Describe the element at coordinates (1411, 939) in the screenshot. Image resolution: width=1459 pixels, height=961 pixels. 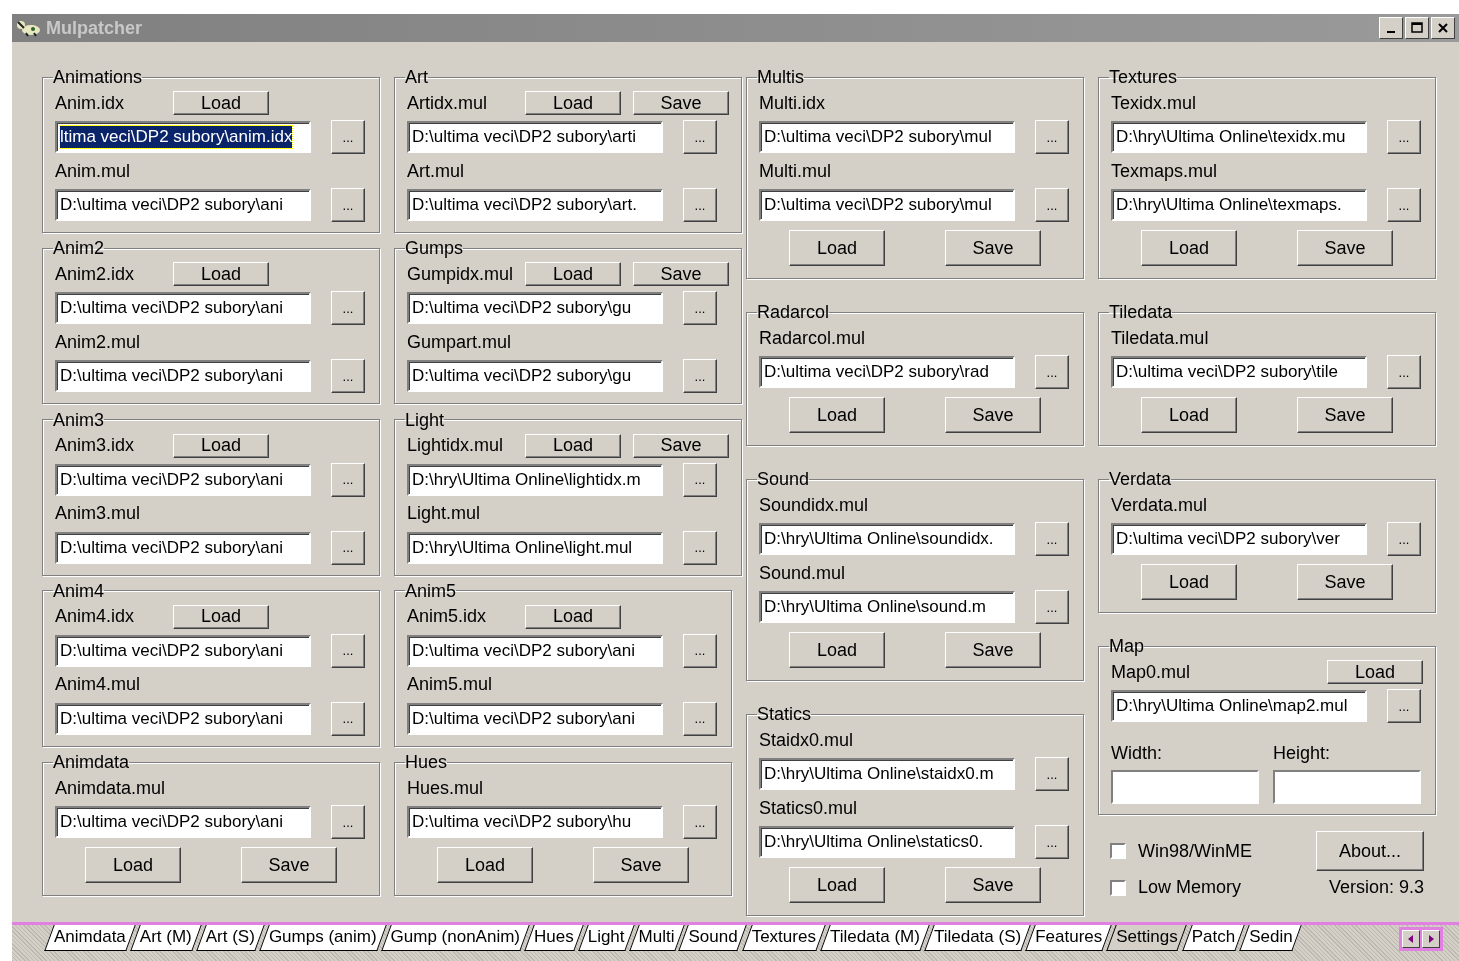
I see `scroll-left-button` at that location.